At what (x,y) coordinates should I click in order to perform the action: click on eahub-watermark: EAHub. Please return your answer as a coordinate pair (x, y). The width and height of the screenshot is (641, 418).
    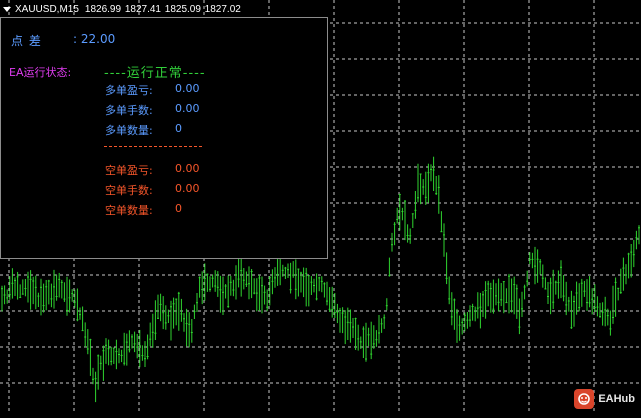
    Looking at the image, I should click on (604, 399).